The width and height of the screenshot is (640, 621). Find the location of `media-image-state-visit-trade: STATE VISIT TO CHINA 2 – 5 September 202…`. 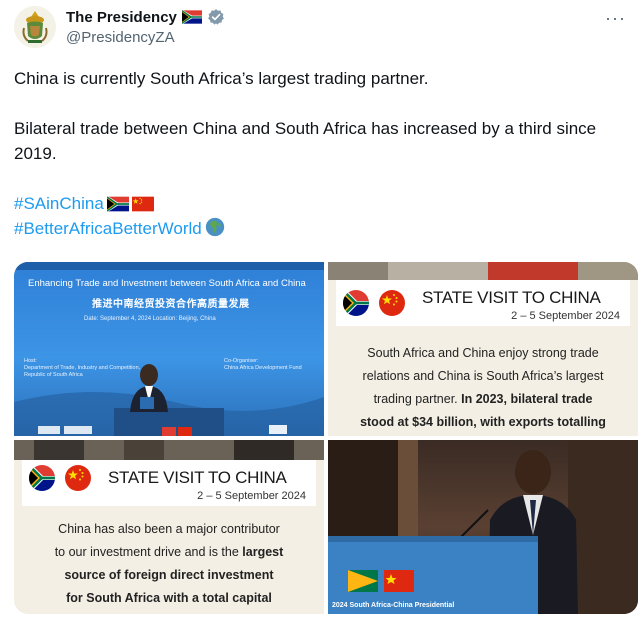

media-image-state-visit-trade: STATE VISIT TO CHINA 2 – 5 September 202… is located at coordinates (483, 349).